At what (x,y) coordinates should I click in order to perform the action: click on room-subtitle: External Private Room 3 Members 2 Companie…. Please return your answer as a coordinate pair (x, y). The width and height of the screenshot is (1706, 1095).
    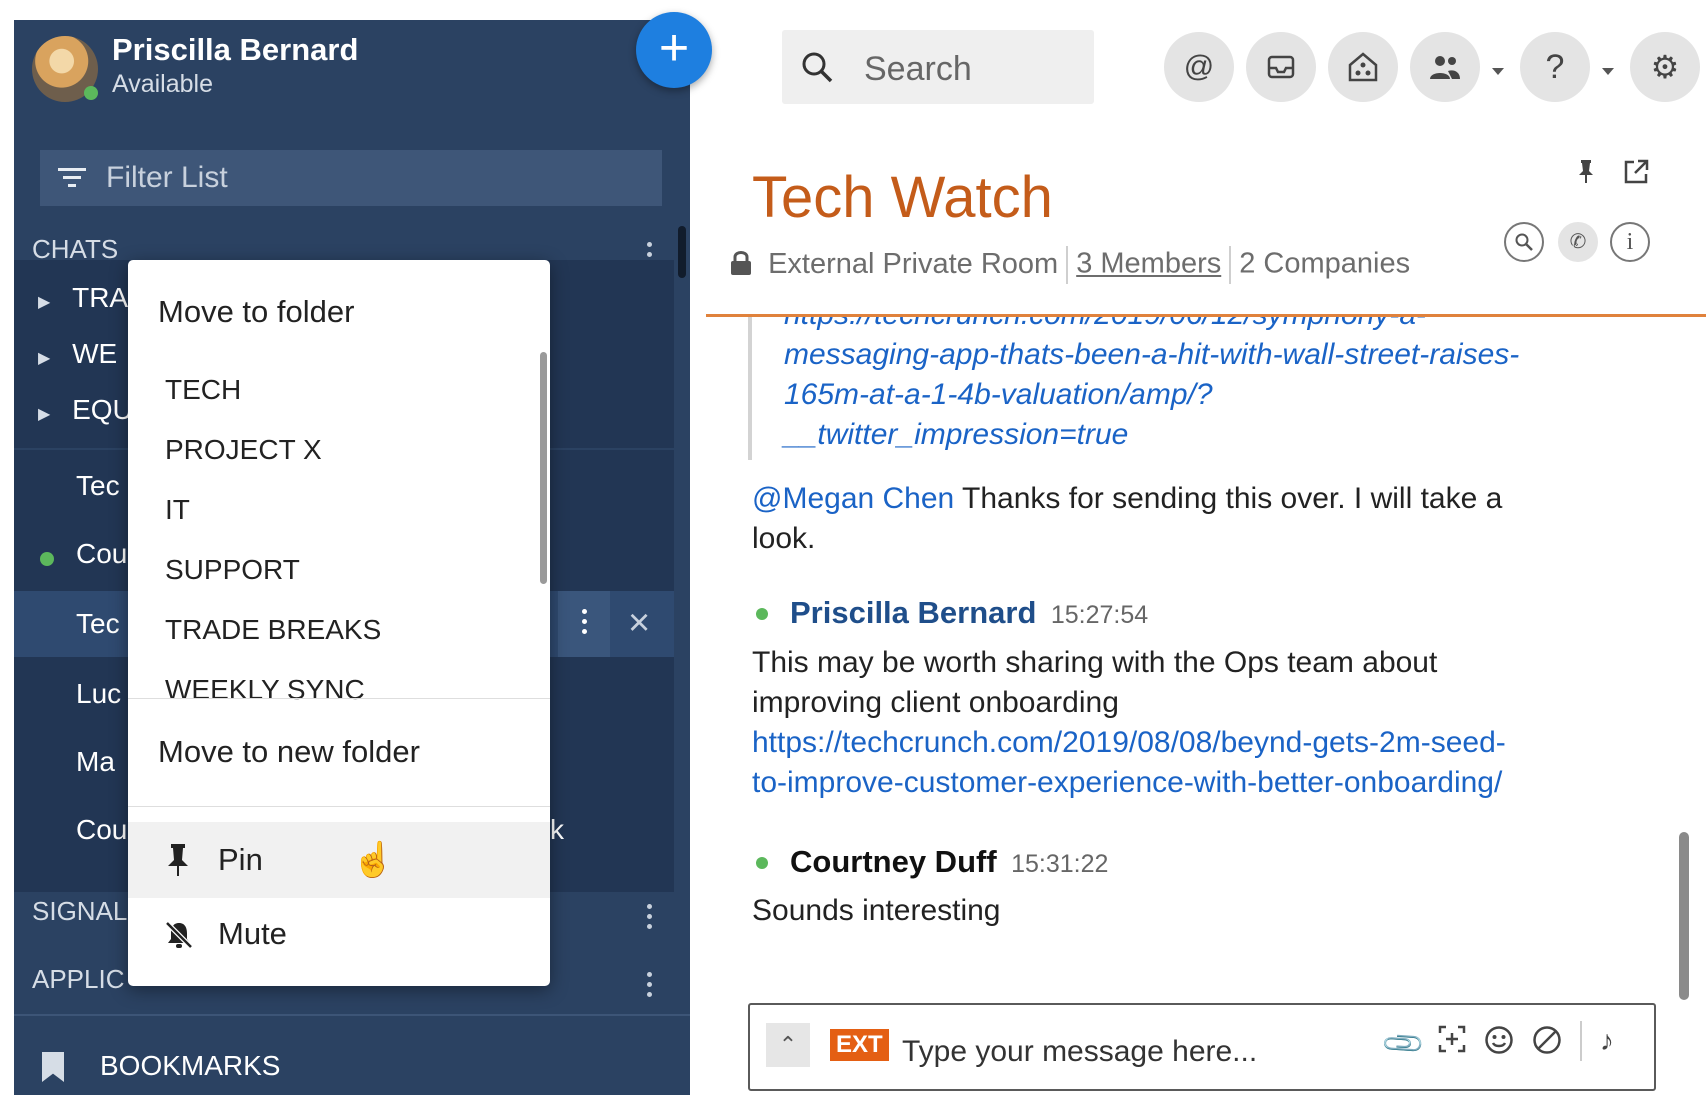
    Looking at the image, I should click on (1070, 265).